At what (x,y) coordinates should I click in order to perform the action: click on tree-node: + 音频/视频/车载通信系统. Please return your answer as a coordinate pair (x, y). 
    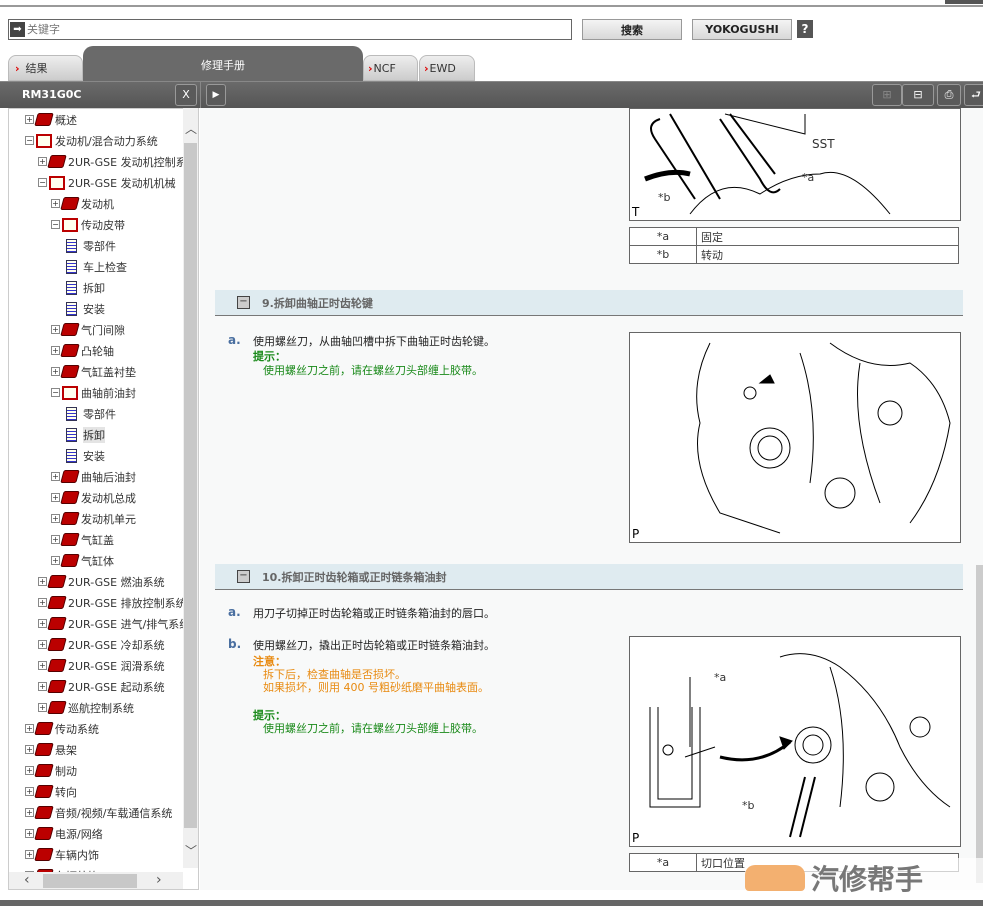
    Looking at the image, I should click on (98, 812).